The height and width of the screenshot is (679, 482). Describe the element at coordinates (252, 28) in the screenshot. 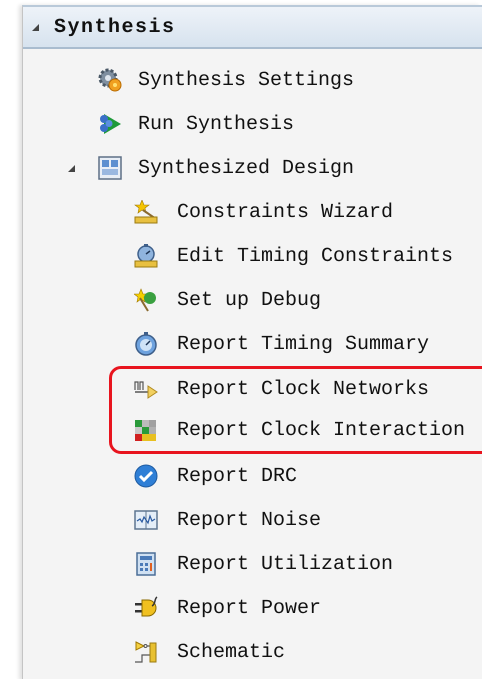

I see `section-header: Synthesis` at that location.